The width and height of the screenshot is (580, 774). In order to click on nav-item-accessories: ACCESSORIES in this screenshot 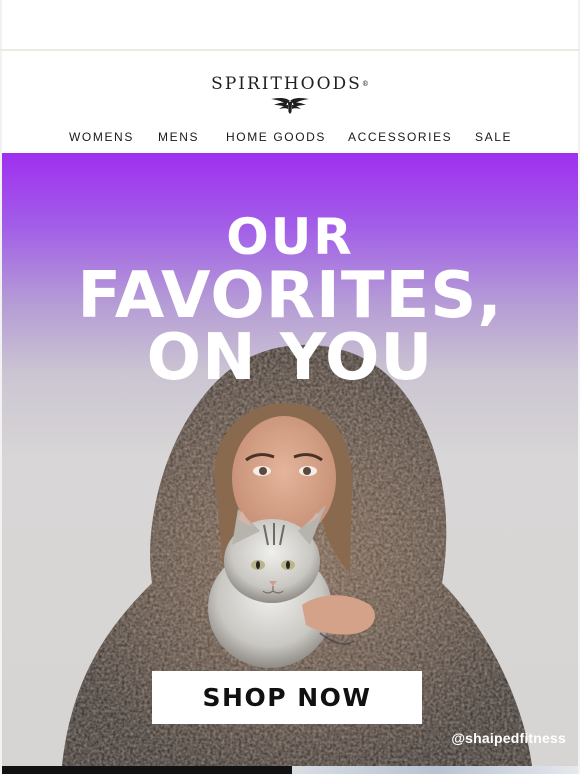, I will do `click(400, 137)`.